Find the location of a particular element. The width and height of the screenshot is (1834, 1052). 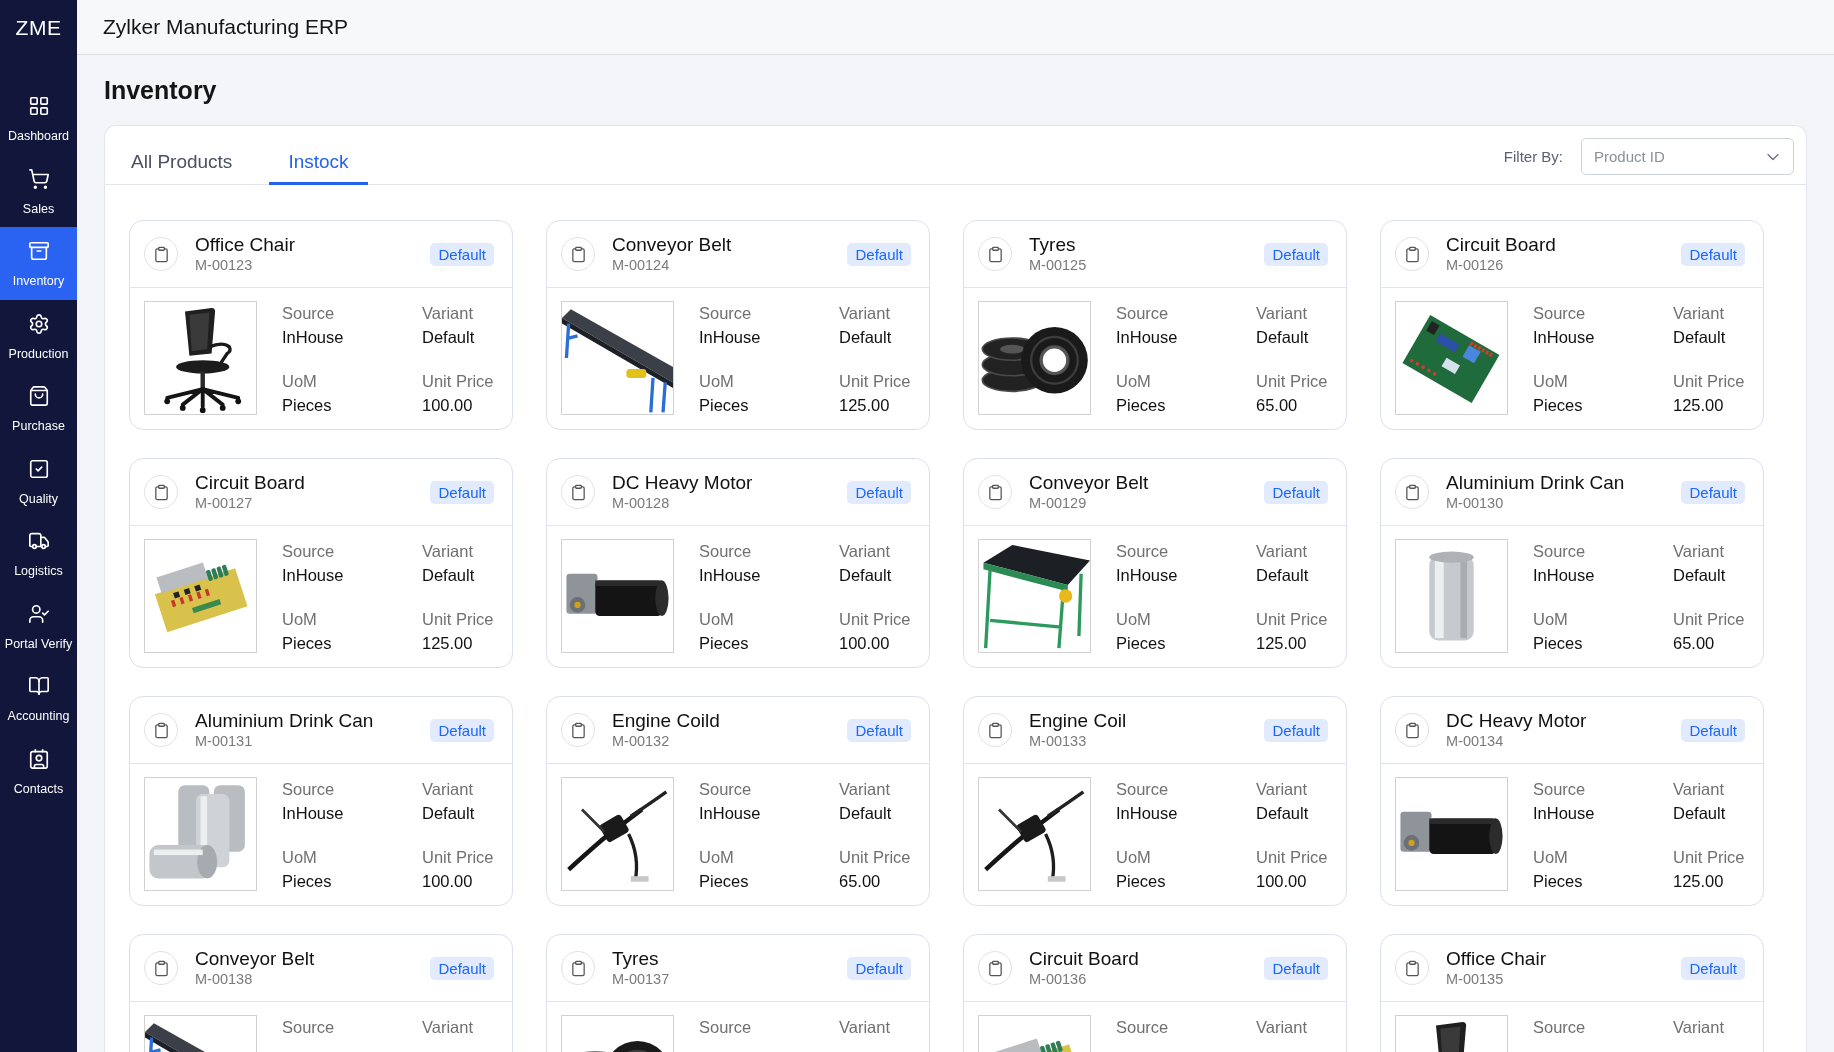

tab: All Products is located at coordinates (182, 155).